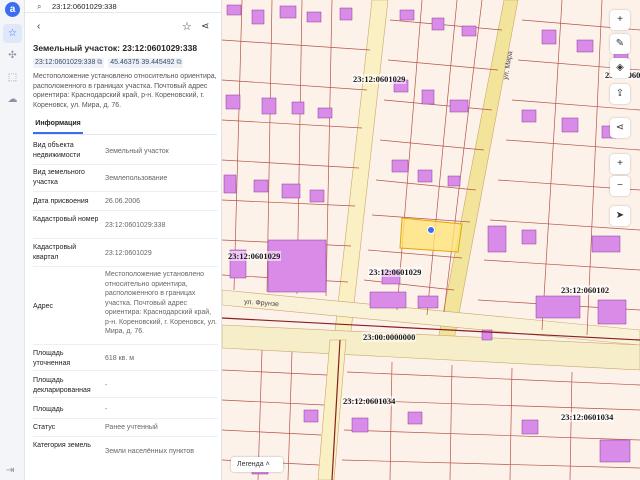 This screenshot has width=640, height=480. I want to click on legend-button: Легенда ˄, so click(257, 464).